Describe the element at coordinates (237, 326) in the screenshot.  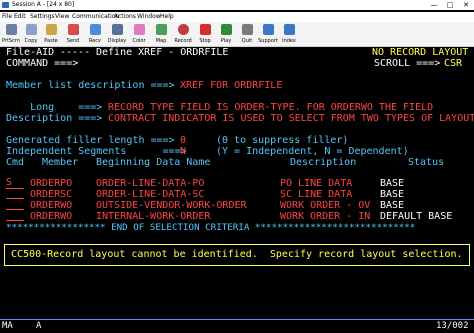
I see `status-bar: MA A 13/002` at that location.